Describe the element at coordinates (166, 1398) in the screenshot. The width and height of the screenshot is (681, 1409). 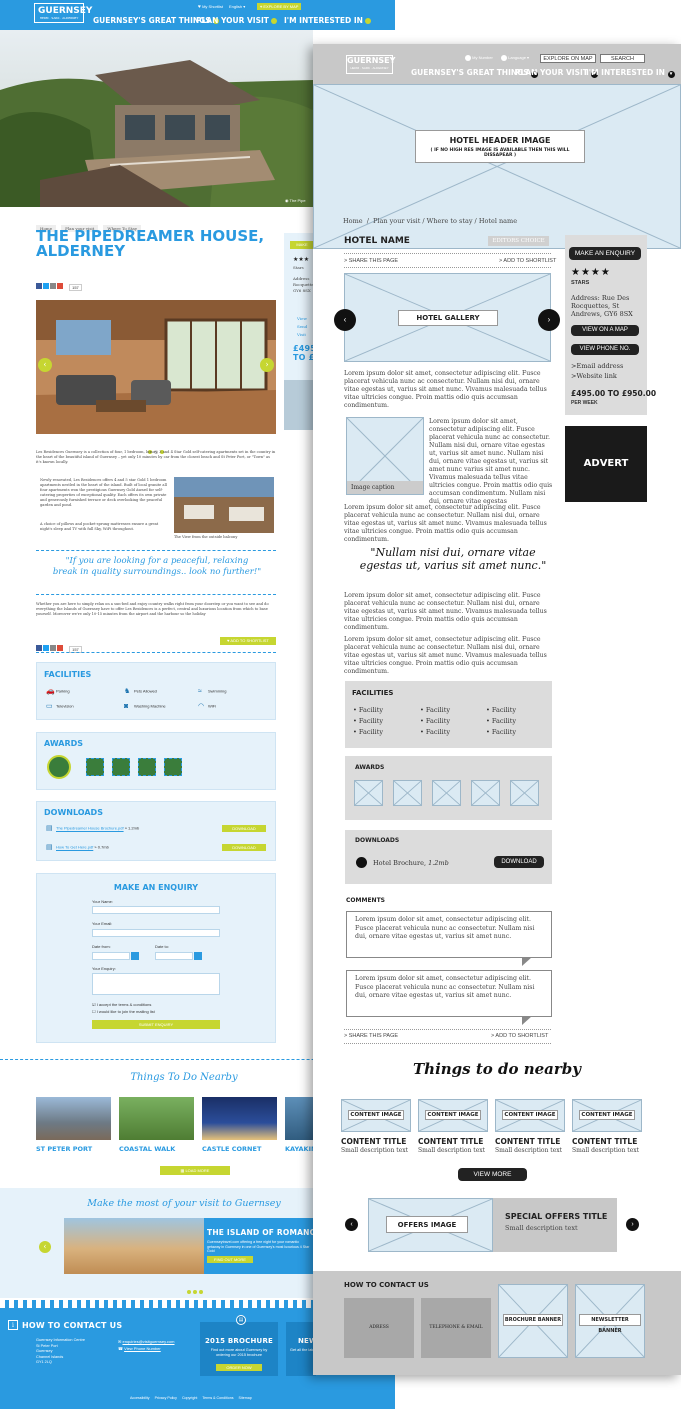
I see `footer-link: Privacy Policy` at that location.